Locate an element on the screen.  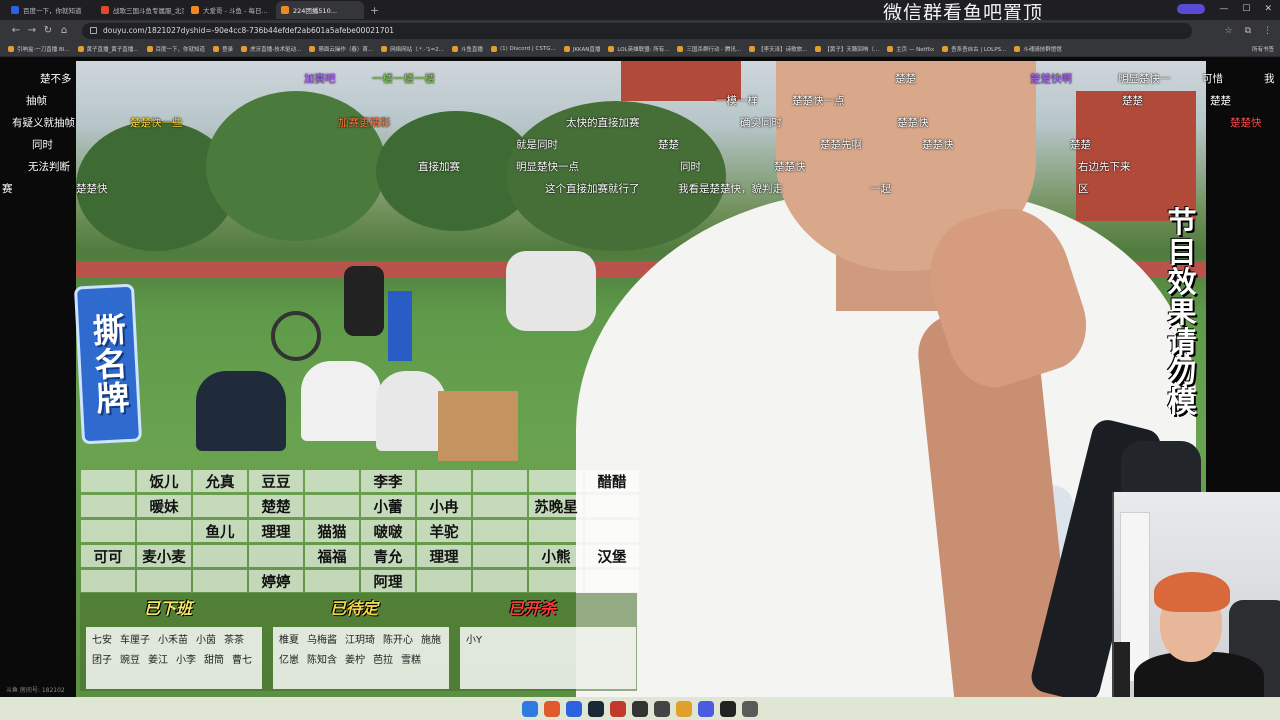
danmu-comment: 一楼一楼一楼 is located at coordinates (403, 79).